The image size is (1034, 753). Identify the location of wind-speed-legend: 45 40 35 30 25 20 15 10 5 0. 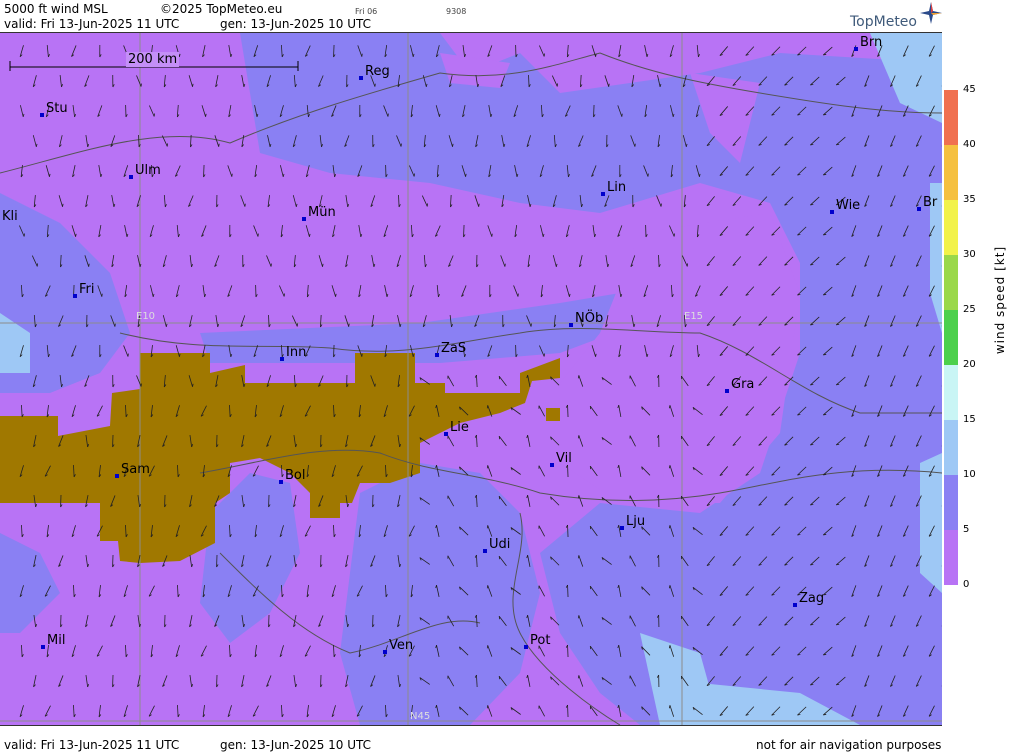
(989, 337).